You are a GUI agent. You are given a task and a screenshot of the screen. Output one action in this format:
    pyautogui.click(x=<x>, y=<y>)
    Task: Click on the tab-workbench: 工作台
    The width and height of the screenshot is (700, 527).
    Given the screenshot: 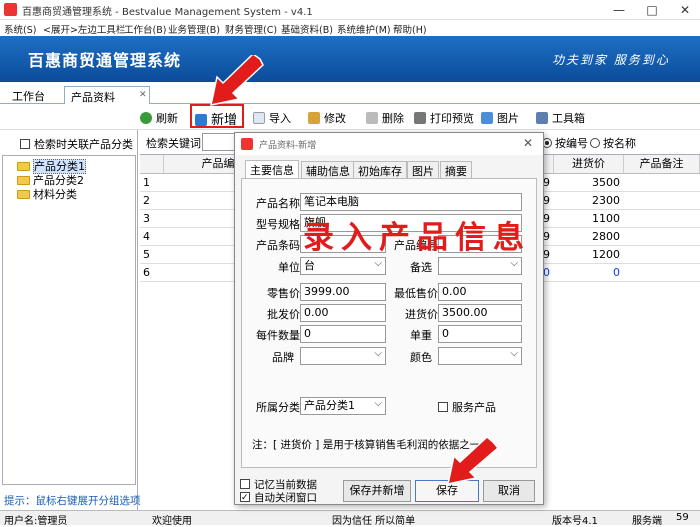 What is the action you would take?
    pyautogui.click(x=28, y=95)
    